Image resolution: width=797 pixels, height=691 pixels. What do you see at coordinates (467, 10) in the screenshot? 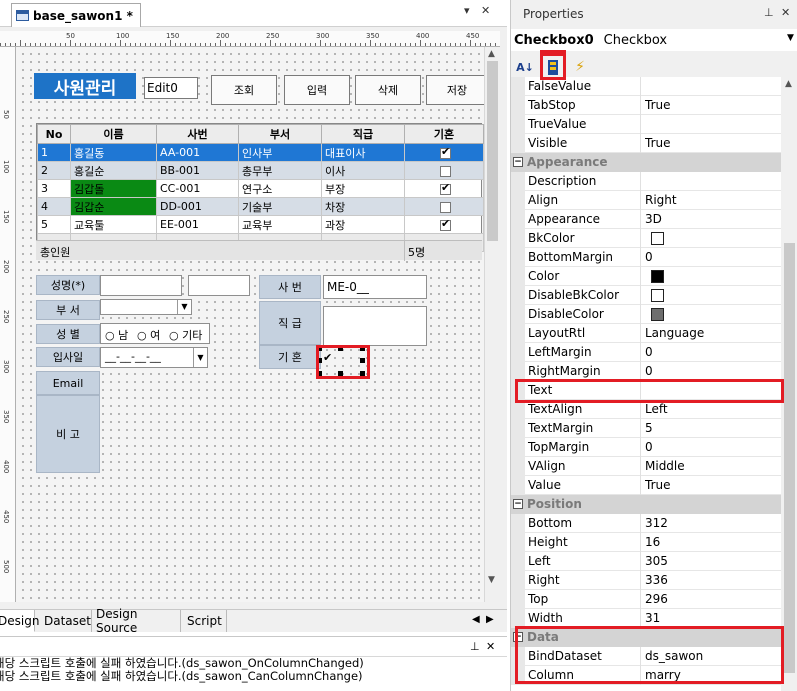
I see `tab-list-dropdown-icon: ▾` at bounding box center [467, 10].